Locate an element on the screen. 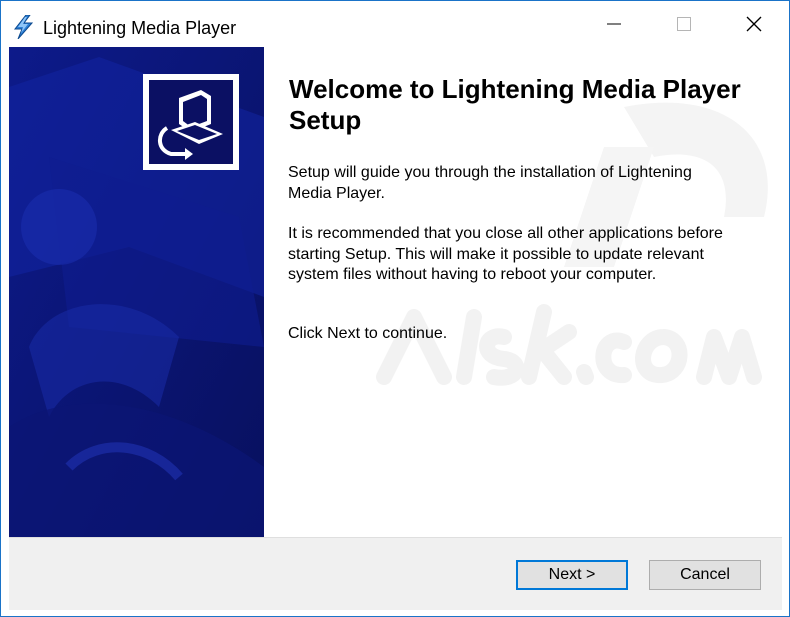 Image resolution: width=790 pixels, height=617 pixels. minimize-icon is located at coordinates (614, 24).